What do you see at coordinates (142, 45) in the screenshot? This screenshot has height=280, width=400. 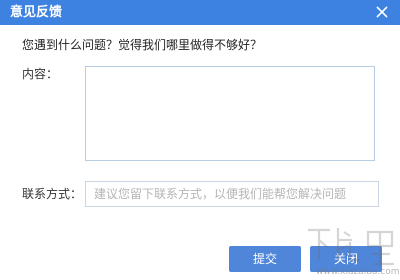 I see `feedback-question: 您遇到什么问题？觉得我们哪里做得不够好？` at bounding box center [142, 45].